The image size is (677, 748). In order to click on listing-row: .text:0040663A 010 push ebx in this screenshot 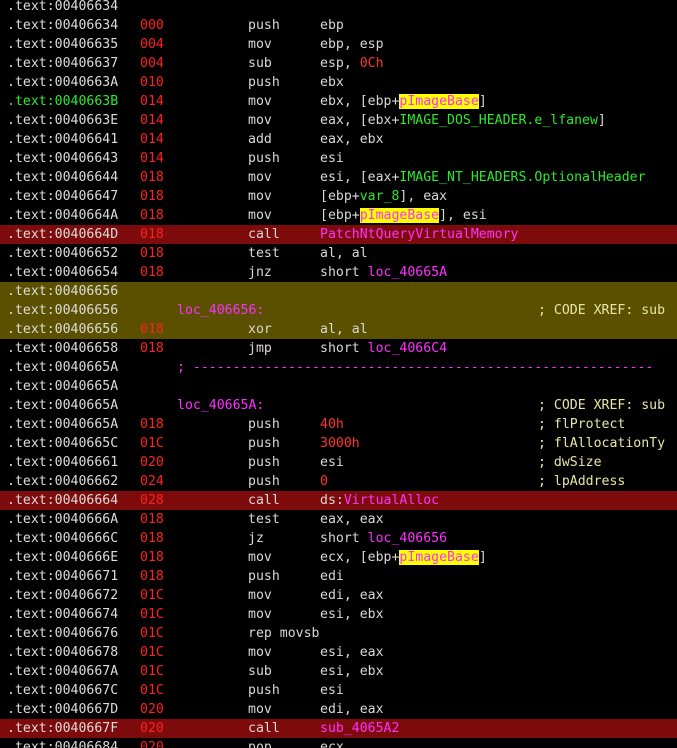, I will do `click(338, 82)`.